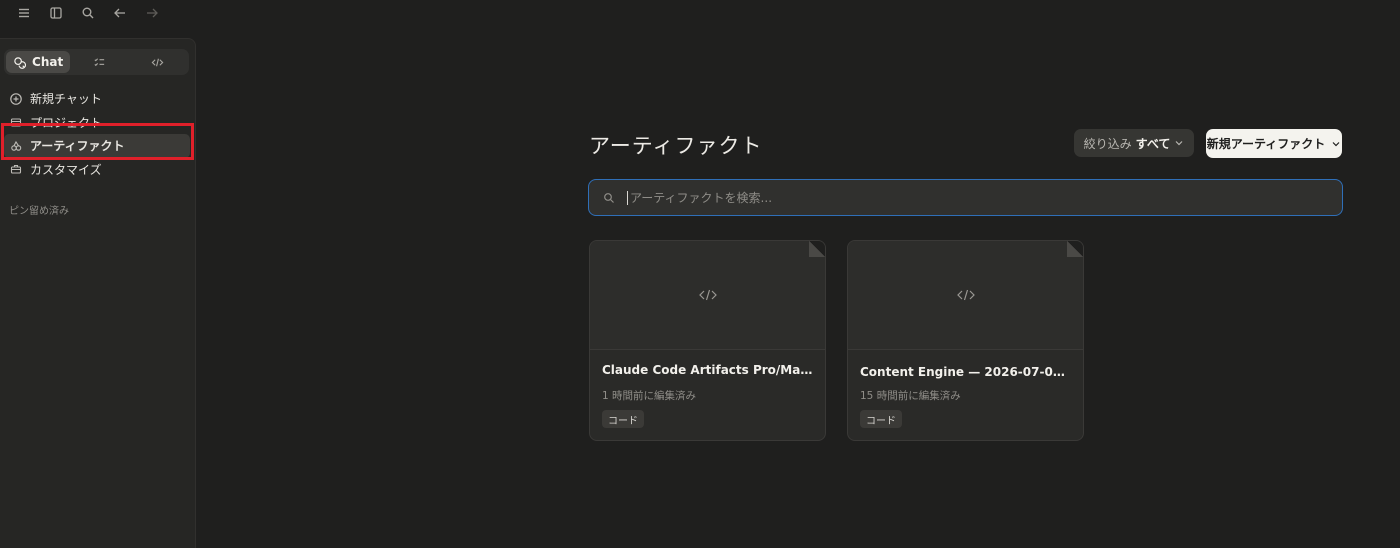 This screenshot has width=1400, height=548. What do you see at coordinates (48, 62) in the screenshot?
I see `tab-chat-label: Chat` at bounding box center [48, 62].